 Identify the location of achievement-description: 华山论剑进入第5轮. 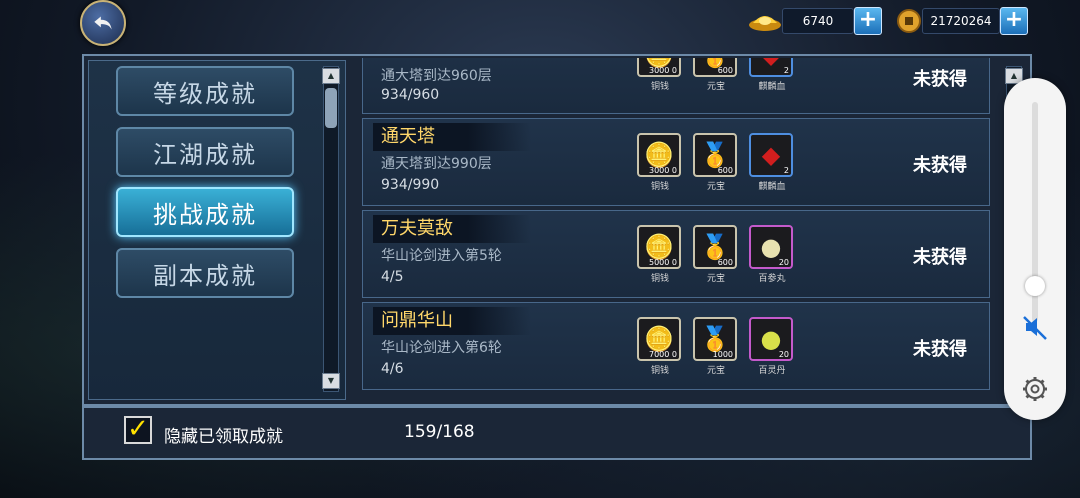
(441, 256).